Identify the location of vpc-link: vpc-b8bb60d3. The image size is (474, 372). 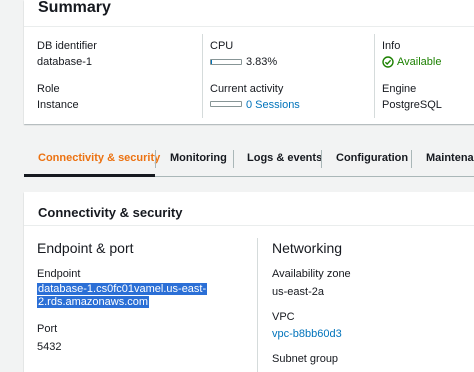
(307, 334).